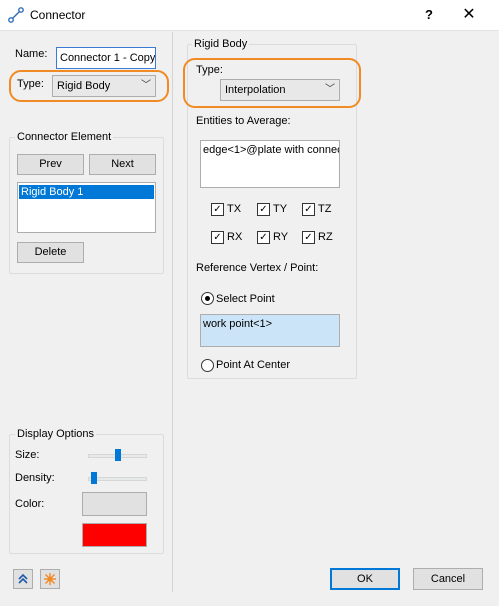  I want to click on point-at-center-radio, so click(207, 365).